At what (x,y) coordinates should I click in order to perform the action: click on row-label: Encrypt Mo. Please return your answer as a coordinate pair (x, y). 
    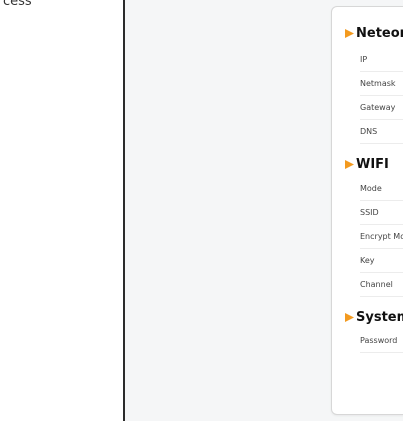
    Looking at the image, I should click on (381, 236).